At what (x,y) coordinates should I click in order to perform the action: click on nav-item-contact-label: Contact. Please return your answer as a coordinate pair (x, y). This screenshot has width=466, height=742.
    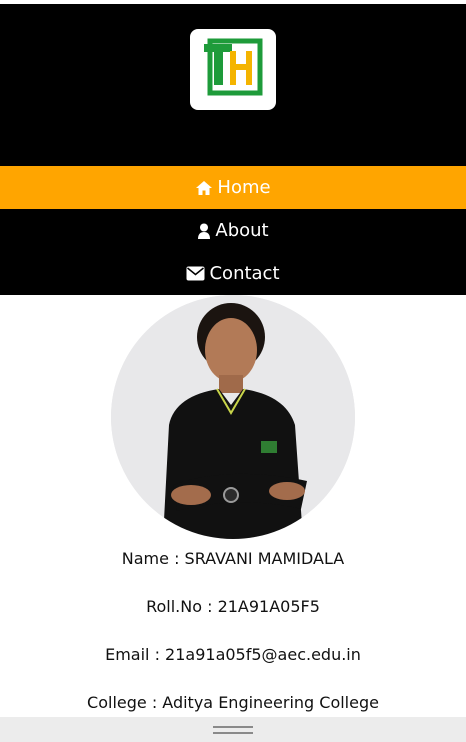
    Looking at the image, I should click on (244, 273).